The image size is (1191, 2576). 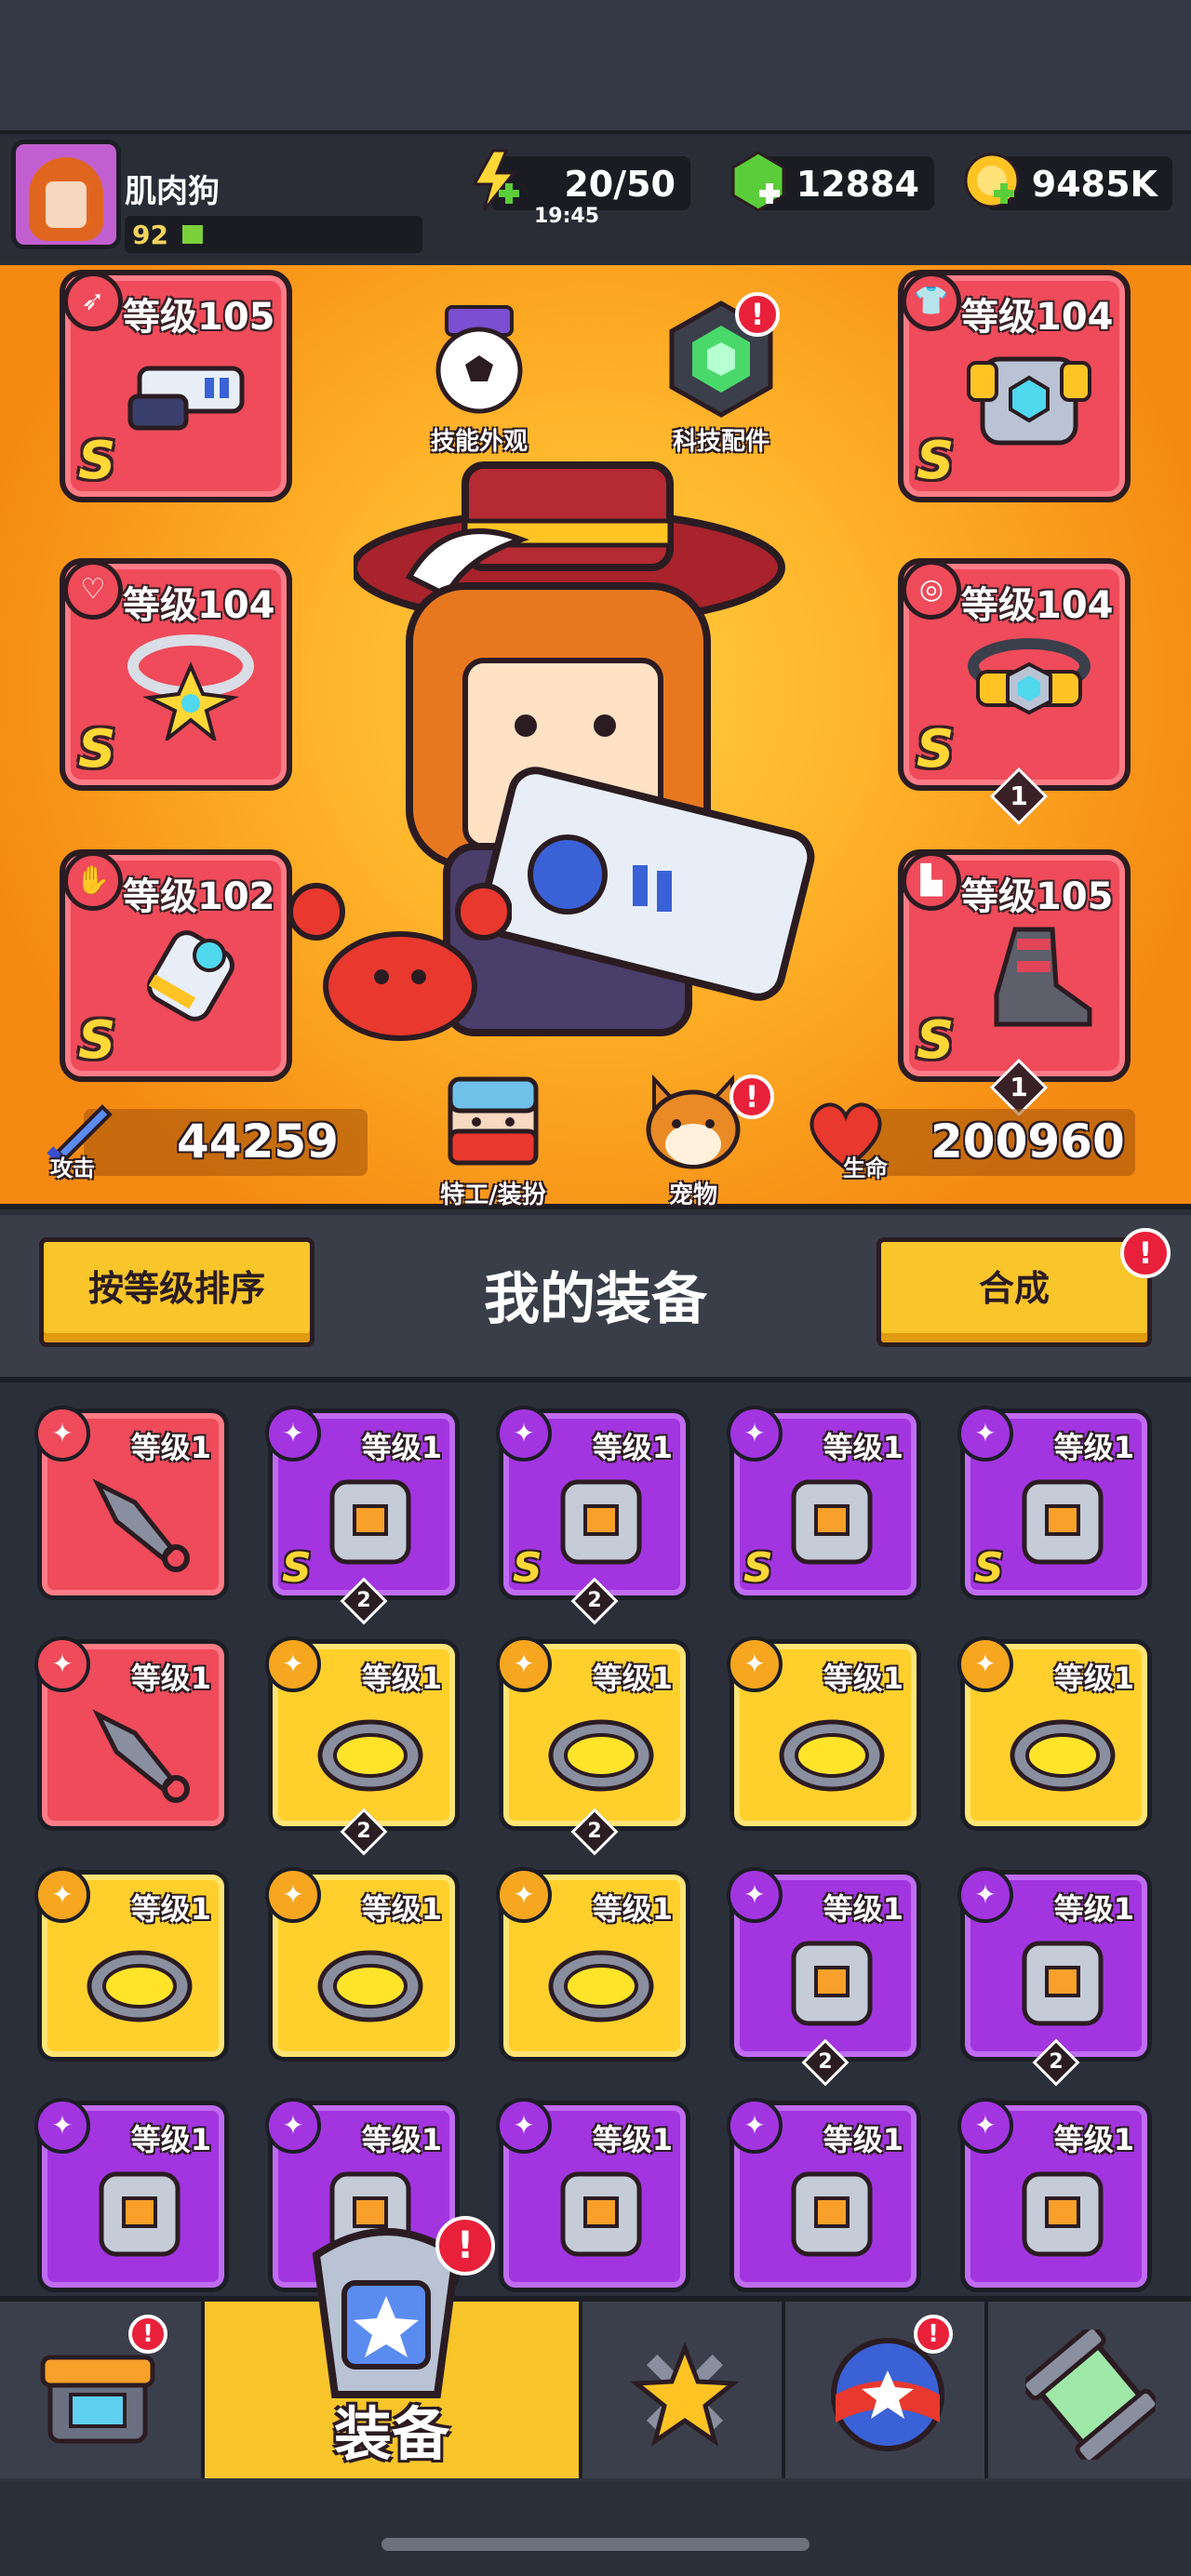 I want to click on pet-alert: !, so click(x=751, y=1096).